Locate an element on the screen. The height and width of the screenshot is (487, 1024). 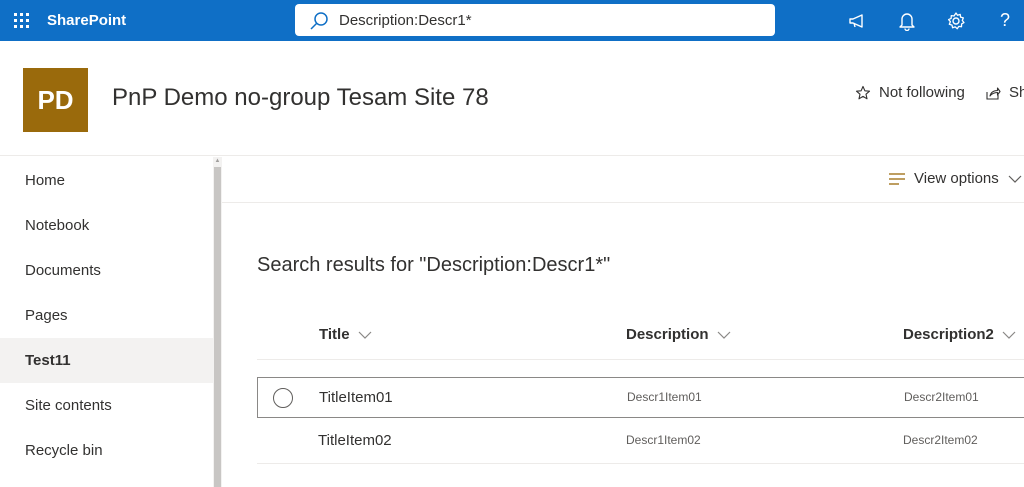
table-row: TitleItem01 Descr1Item01 Descr2Item01 is located at coordinates (640, 397).